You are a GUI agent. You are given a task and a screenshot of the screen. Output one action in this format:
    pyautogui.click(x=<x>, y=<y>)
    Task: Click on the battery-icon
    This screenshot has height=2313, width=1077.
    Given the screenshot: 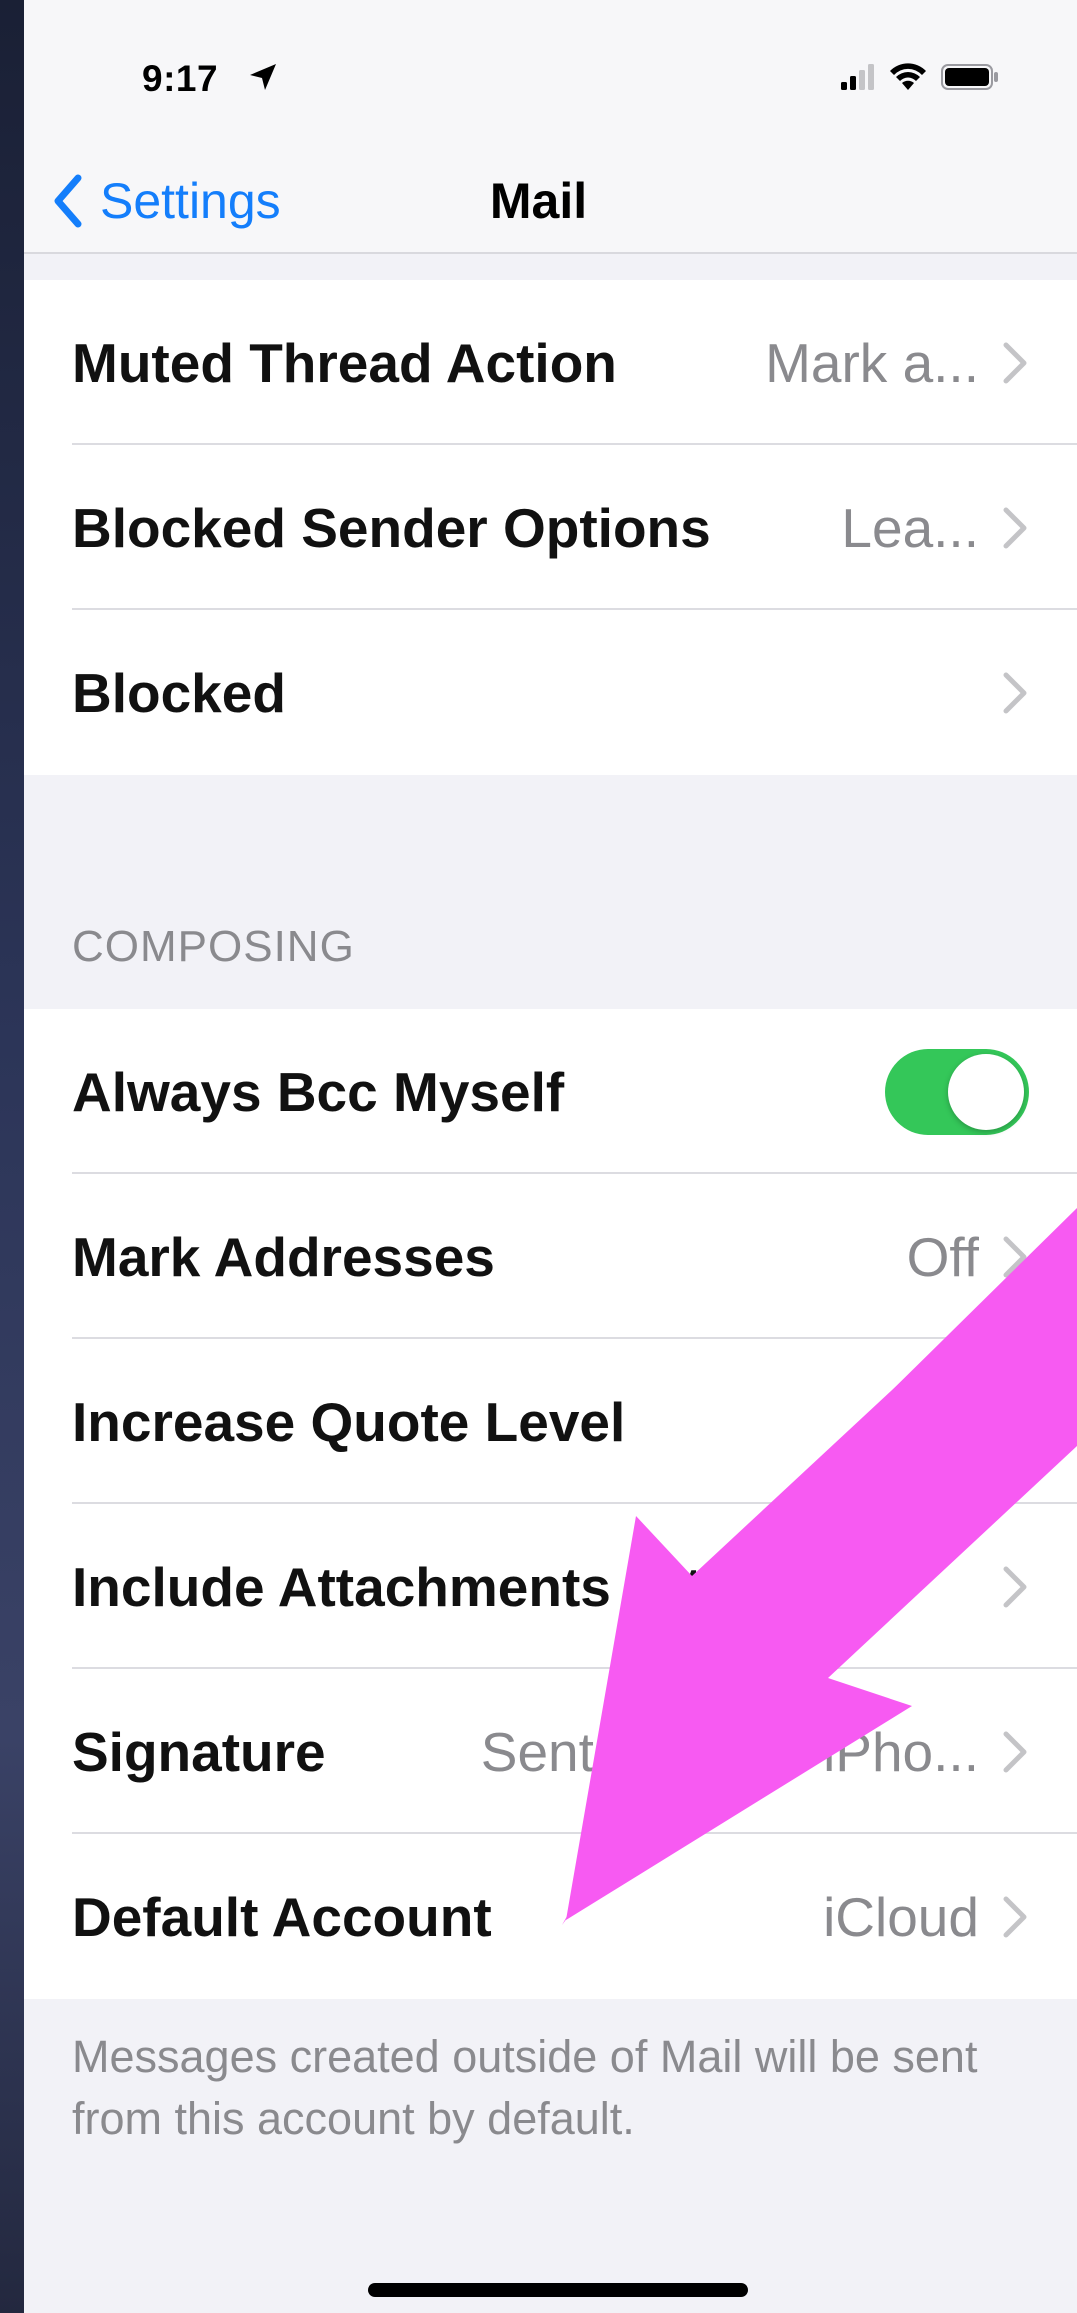 What is the action you would take?
    pyautogui.click(x=969, y=77)
    